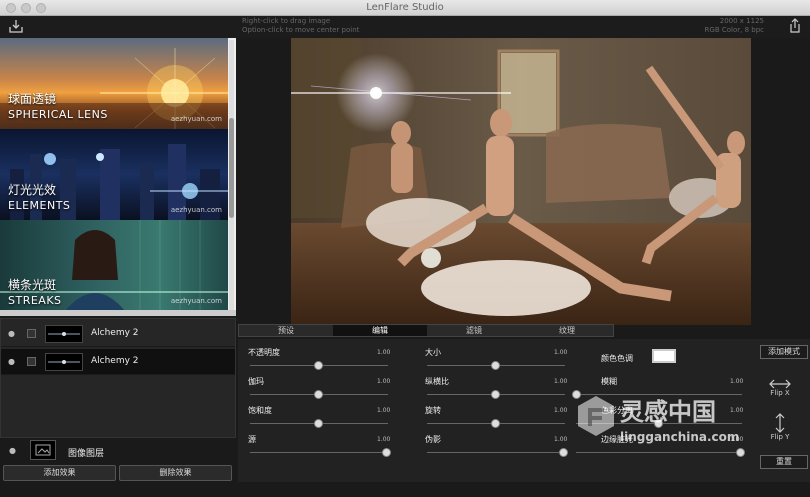 The height and width of the screenshot is (497, 810). Describe the element at coordinates (668, 412) in the screenshot. I see `watermark-cn: 灵感中国` at that location.